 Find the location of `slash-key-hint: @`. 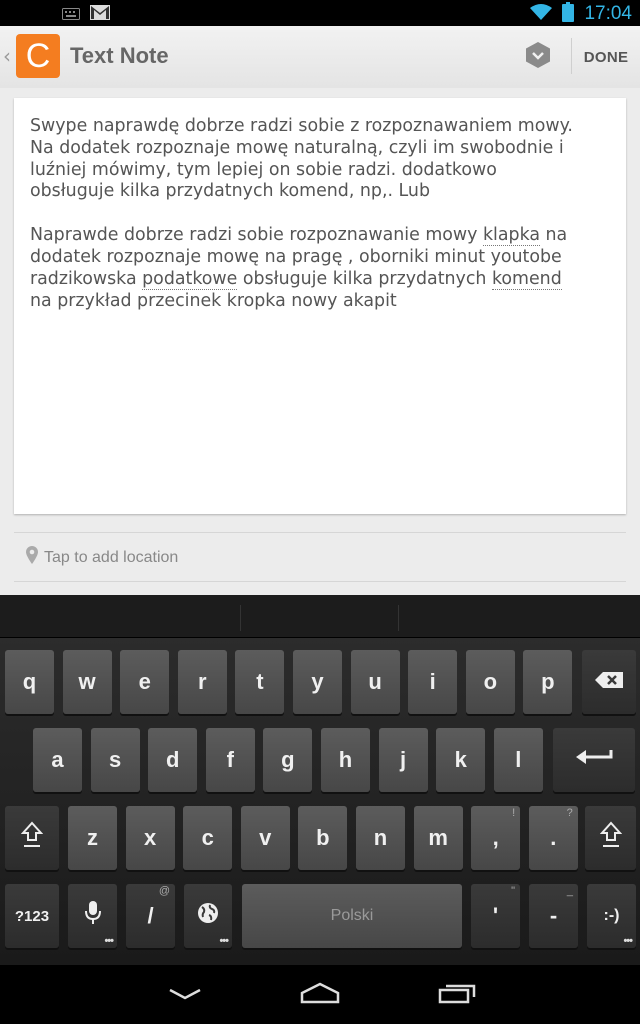

slash-key-hint: @ is located at coordinates (164, 891).